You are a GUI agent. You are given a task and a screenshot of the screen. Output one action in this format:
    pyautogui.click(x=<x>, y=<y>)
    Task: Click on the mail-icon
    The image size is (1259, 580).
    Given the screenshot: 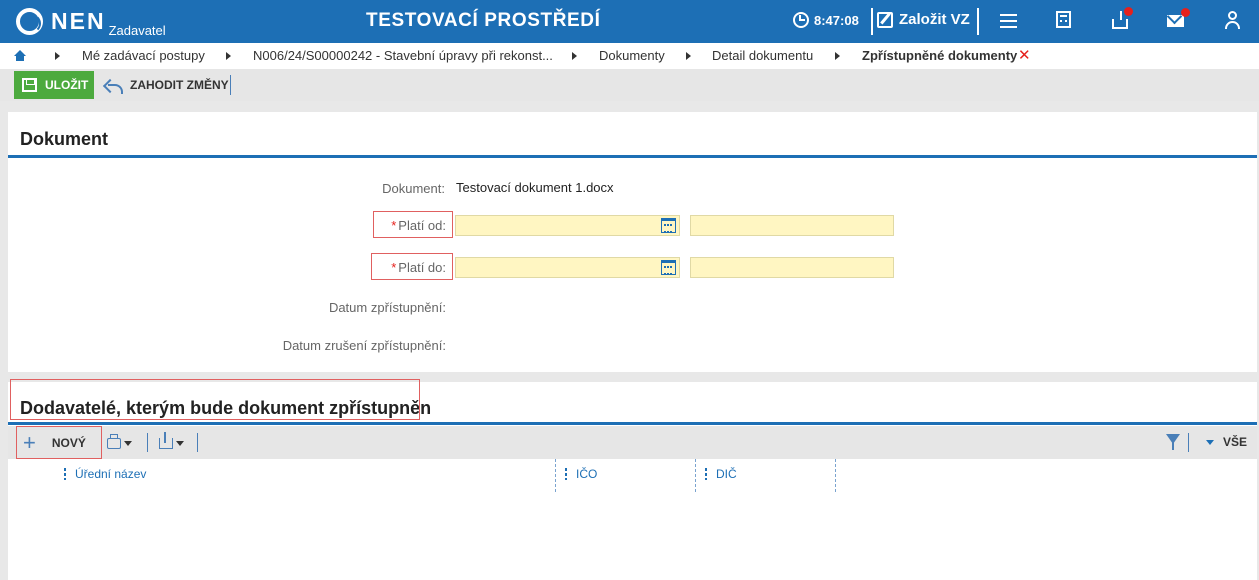 What is the action you would take?
    pyautogui.click(x=1178, y=17)
    